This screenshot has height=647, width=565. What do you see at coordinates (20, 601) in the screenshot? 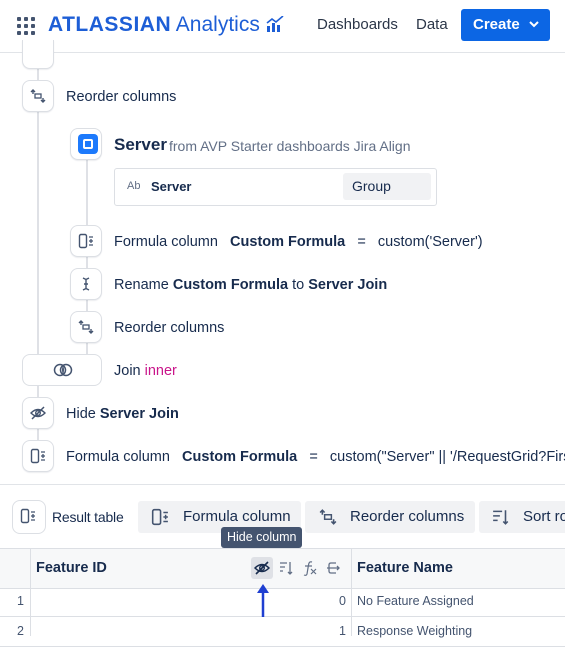
I see `row-number: 1` at bounding box center [20, 601].